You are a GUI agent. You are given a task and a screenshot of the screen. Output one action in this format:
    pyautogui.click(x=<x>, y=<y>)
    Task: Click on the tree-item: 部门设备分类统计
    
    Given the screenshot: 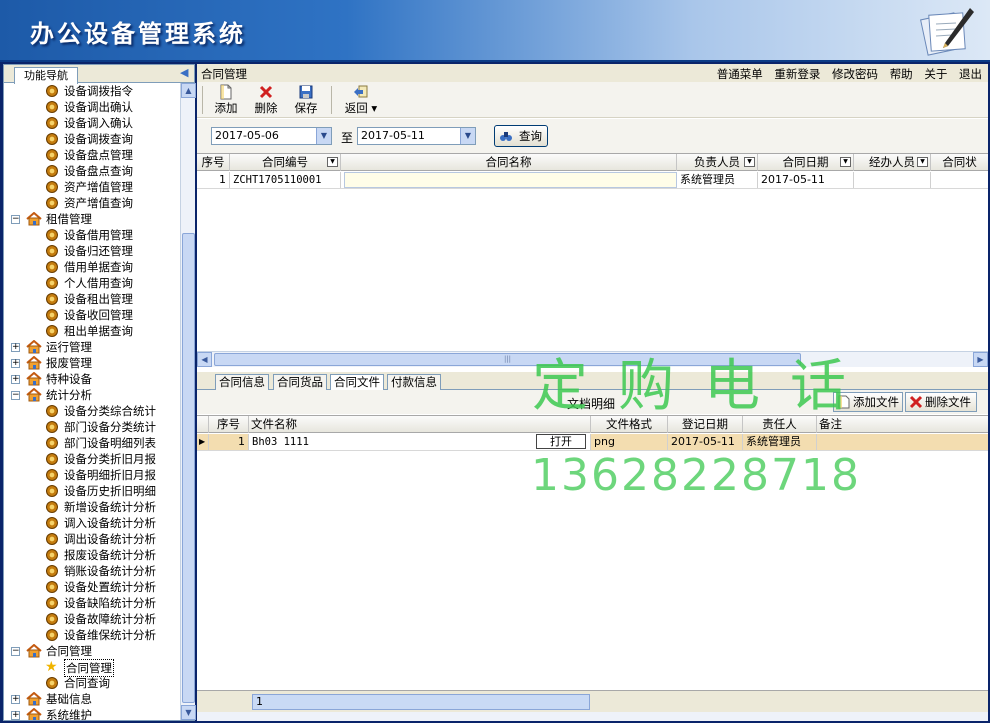 What is the action you would take?
    pyautogui.click(x=92, y=427)
    